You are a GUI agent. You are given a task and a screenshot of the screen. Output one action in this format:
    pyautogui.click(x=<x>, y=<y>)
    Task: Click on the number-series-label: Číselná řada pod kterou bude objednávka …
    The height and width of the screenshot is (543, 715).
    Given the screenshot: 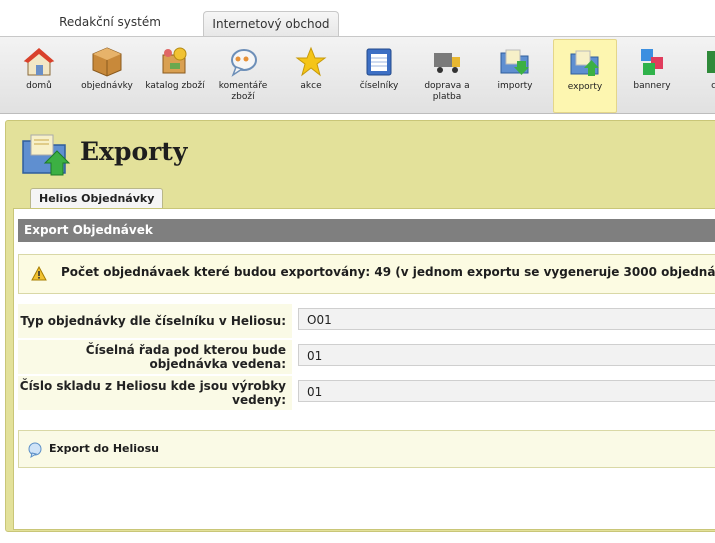 What is the action you would take?
    pyautogui.click(x=155, y=357)
    